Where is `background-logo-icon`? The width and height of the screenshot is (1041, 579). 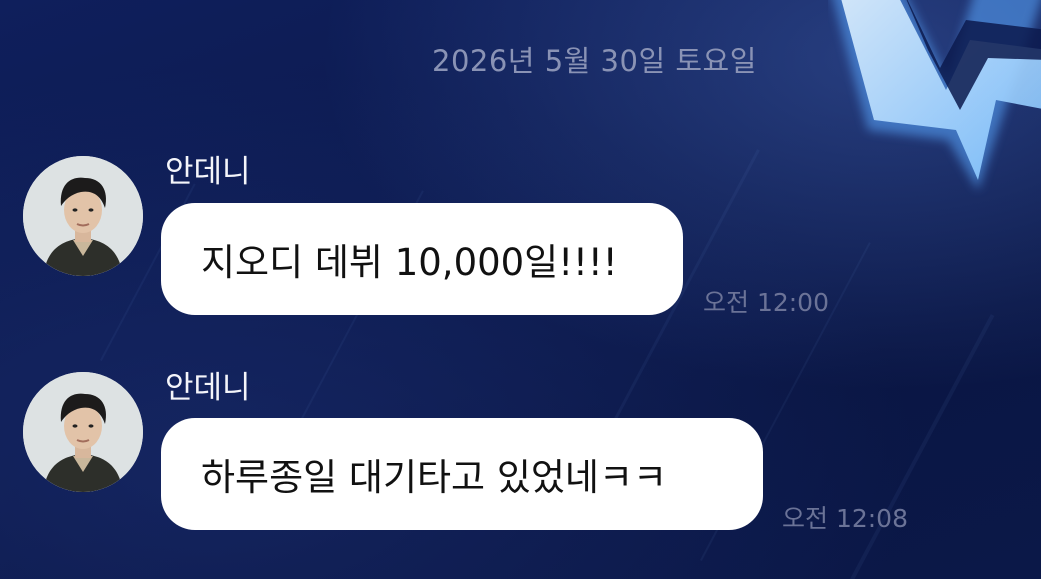
background-logo-icon is located at coordinates (937, 95).